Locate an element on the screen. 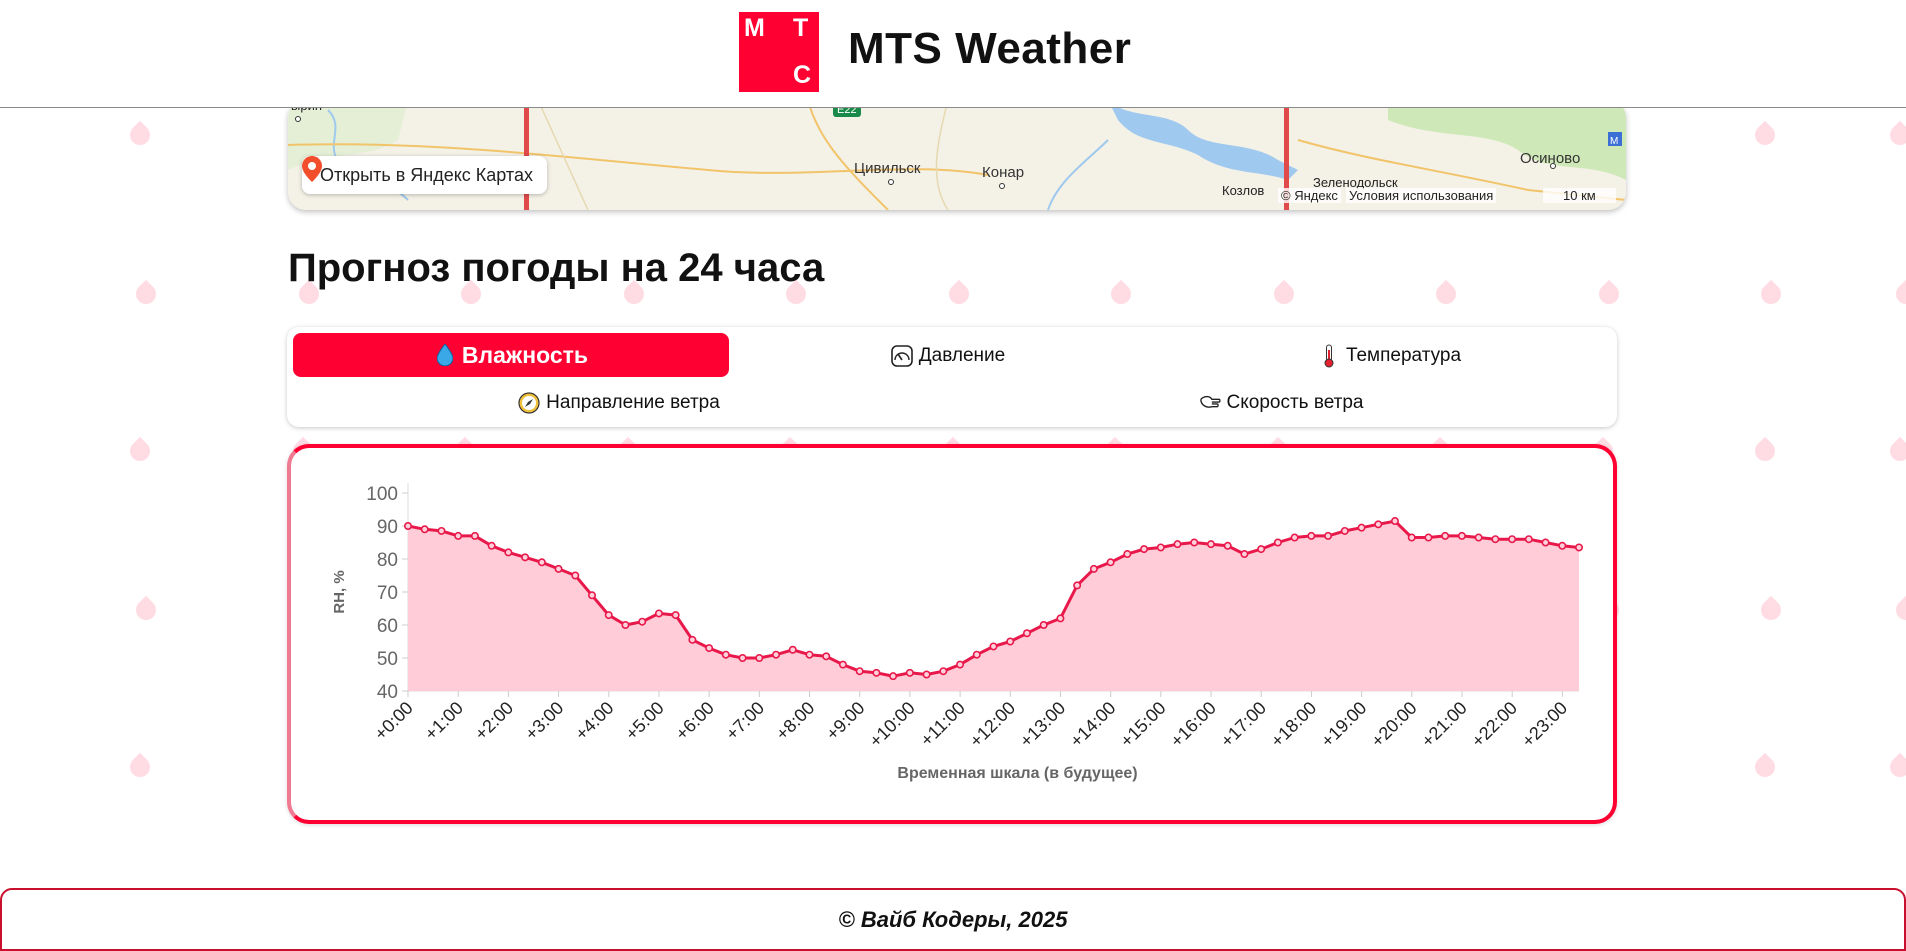 The width and height of the screenshot is (1906, 951). x-tick-label: +12:00 is located at coordinates (992, 724).